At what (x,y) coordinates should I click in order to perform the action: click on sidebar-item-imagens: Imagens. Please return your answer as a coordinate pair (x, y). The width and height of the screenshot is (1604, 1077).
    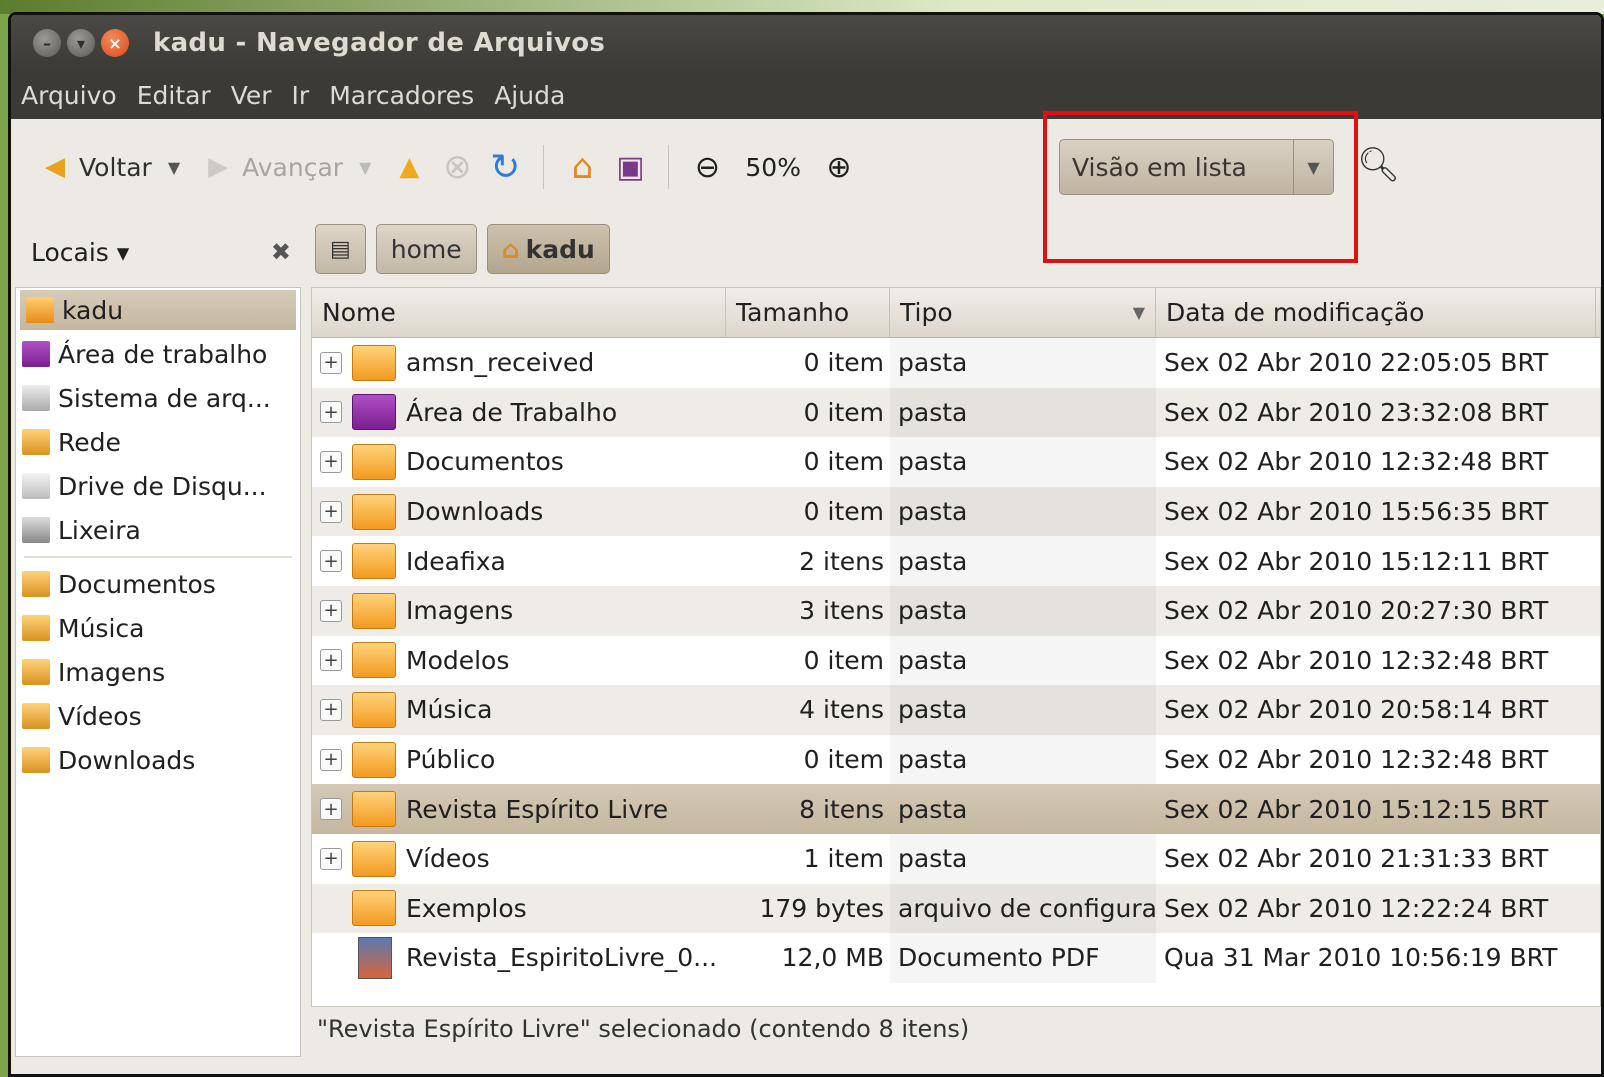
    Looking at the image, I should click on (158, 672).